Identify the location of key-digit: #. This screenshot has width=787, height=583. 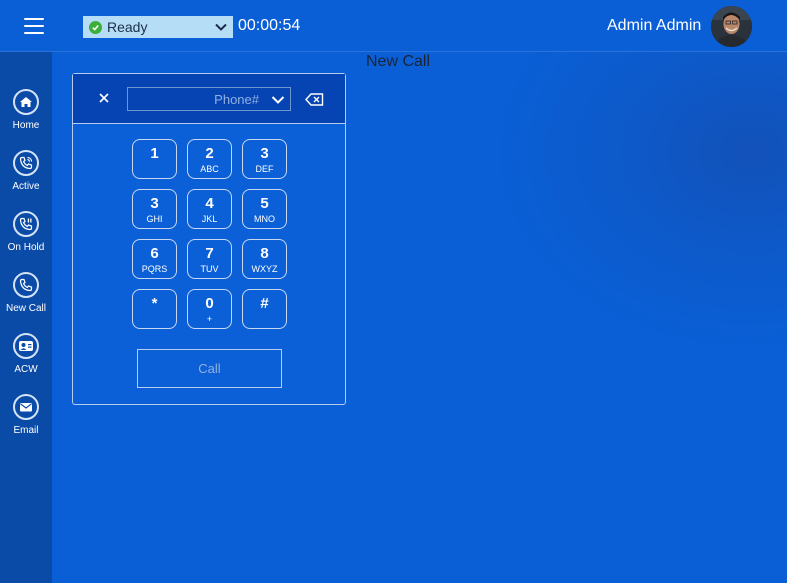
(264, 303).